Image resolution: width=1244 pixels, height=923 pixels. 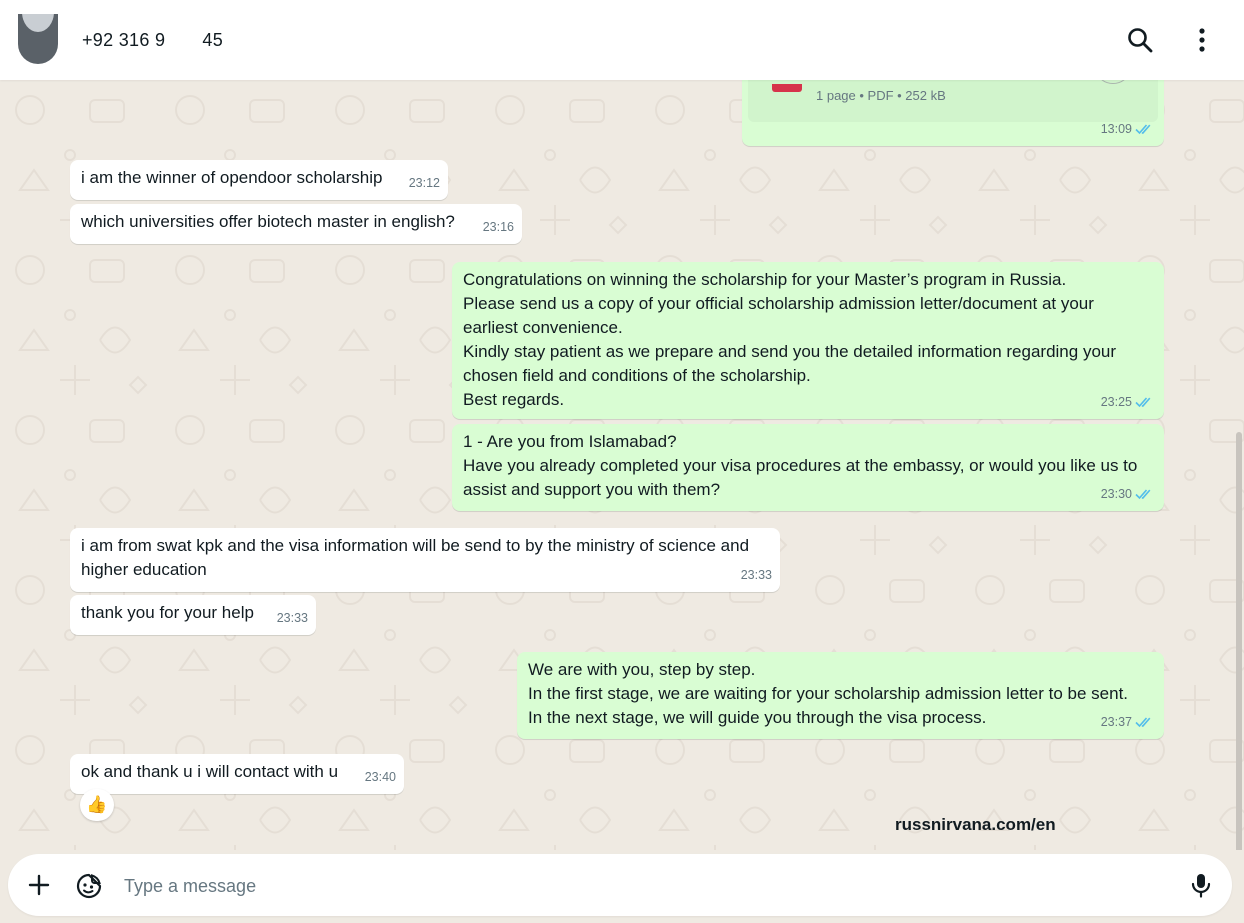 I want to click on message-text: thank you for your help, so click(x=167, y=612).